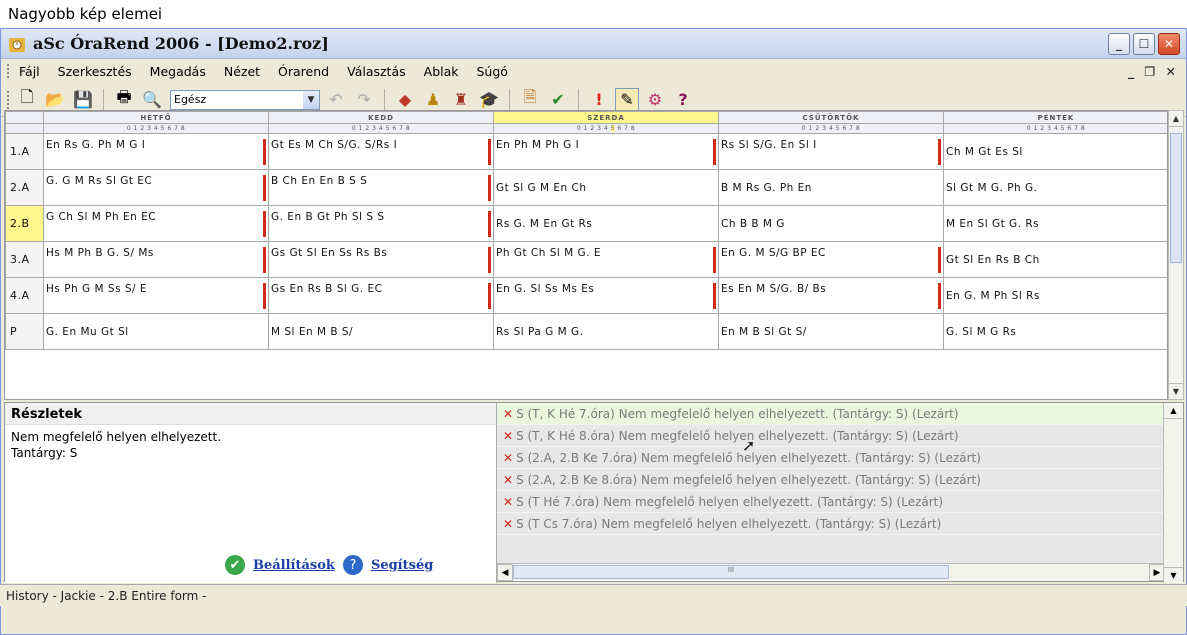 The width and height of the screenshot is (1187, 635). Describe the element at coordinates (1055, 151) in the screenshot. I see `lesson-cell: Ch M Gt Es Sl` at that location.